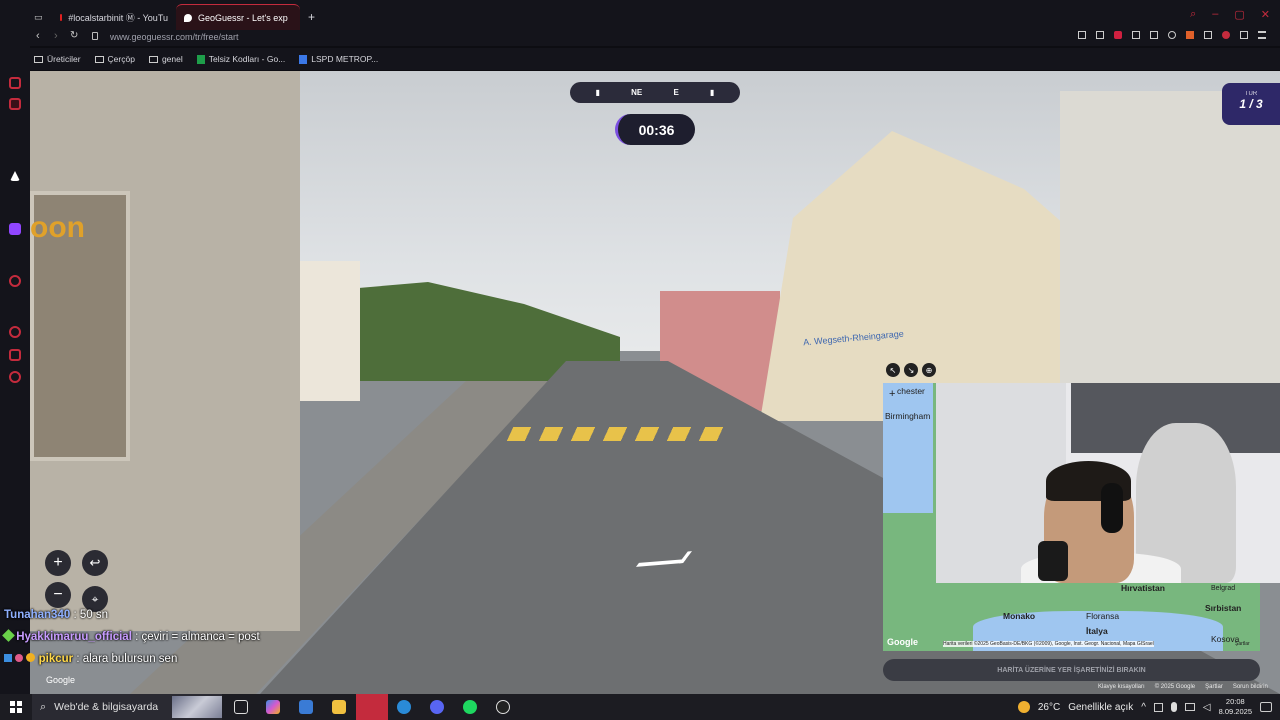 Image resolution: width=1280 pixels, height=720 pixels. What do you see at coordinates (597, 92) in the screenshot?
I see `compass-tick-icon: ▮` at bounding box center [597, 92].